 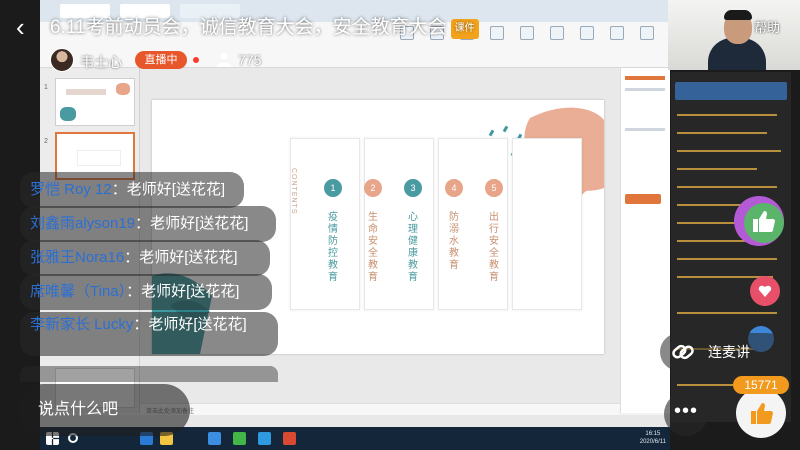 What do you see at coordinates (454, 188) in the screenshot?
I see `item-number-4: 4` at bounding box center [454, 188].